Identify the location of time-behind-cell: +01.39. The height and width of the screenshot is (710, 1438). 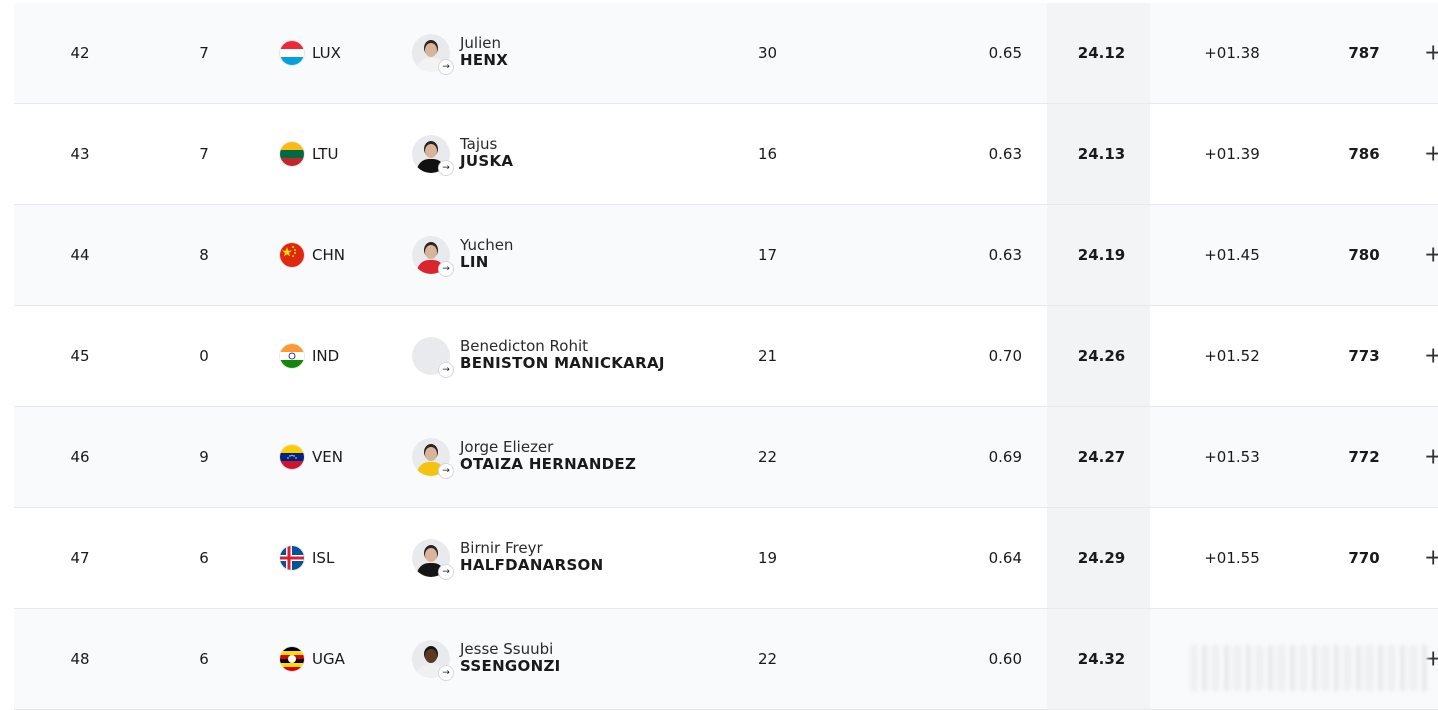
(1232, 154).